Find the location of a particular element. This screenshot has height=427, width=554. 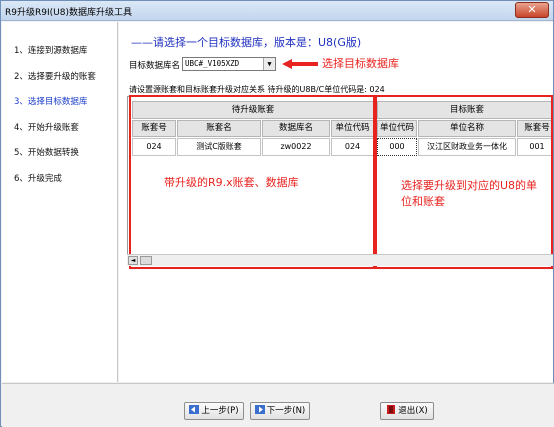

mapping-instruction: 请设置源账套和目标账套升级对应关系 待升级的U8B/C单位代码是: 024 is located at coordinates (257, 89).